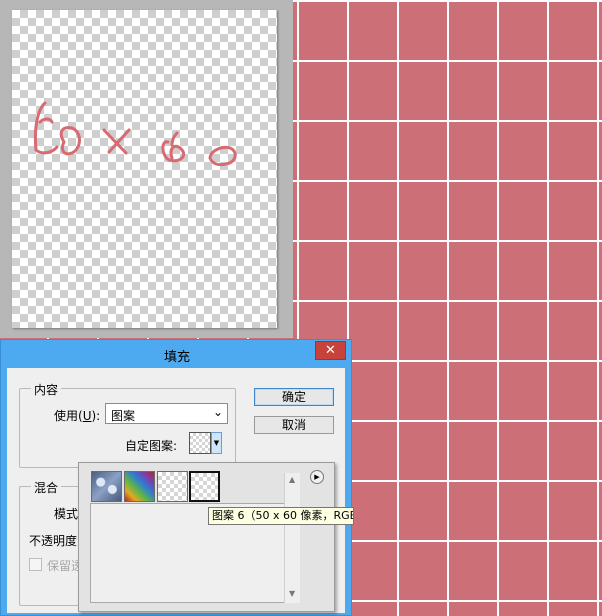 The height and width of the screenshot is (616, 602). Describe the element at coordinates (200, 443) in the screenshot. I see `custom-pattern-swatch` at that location.